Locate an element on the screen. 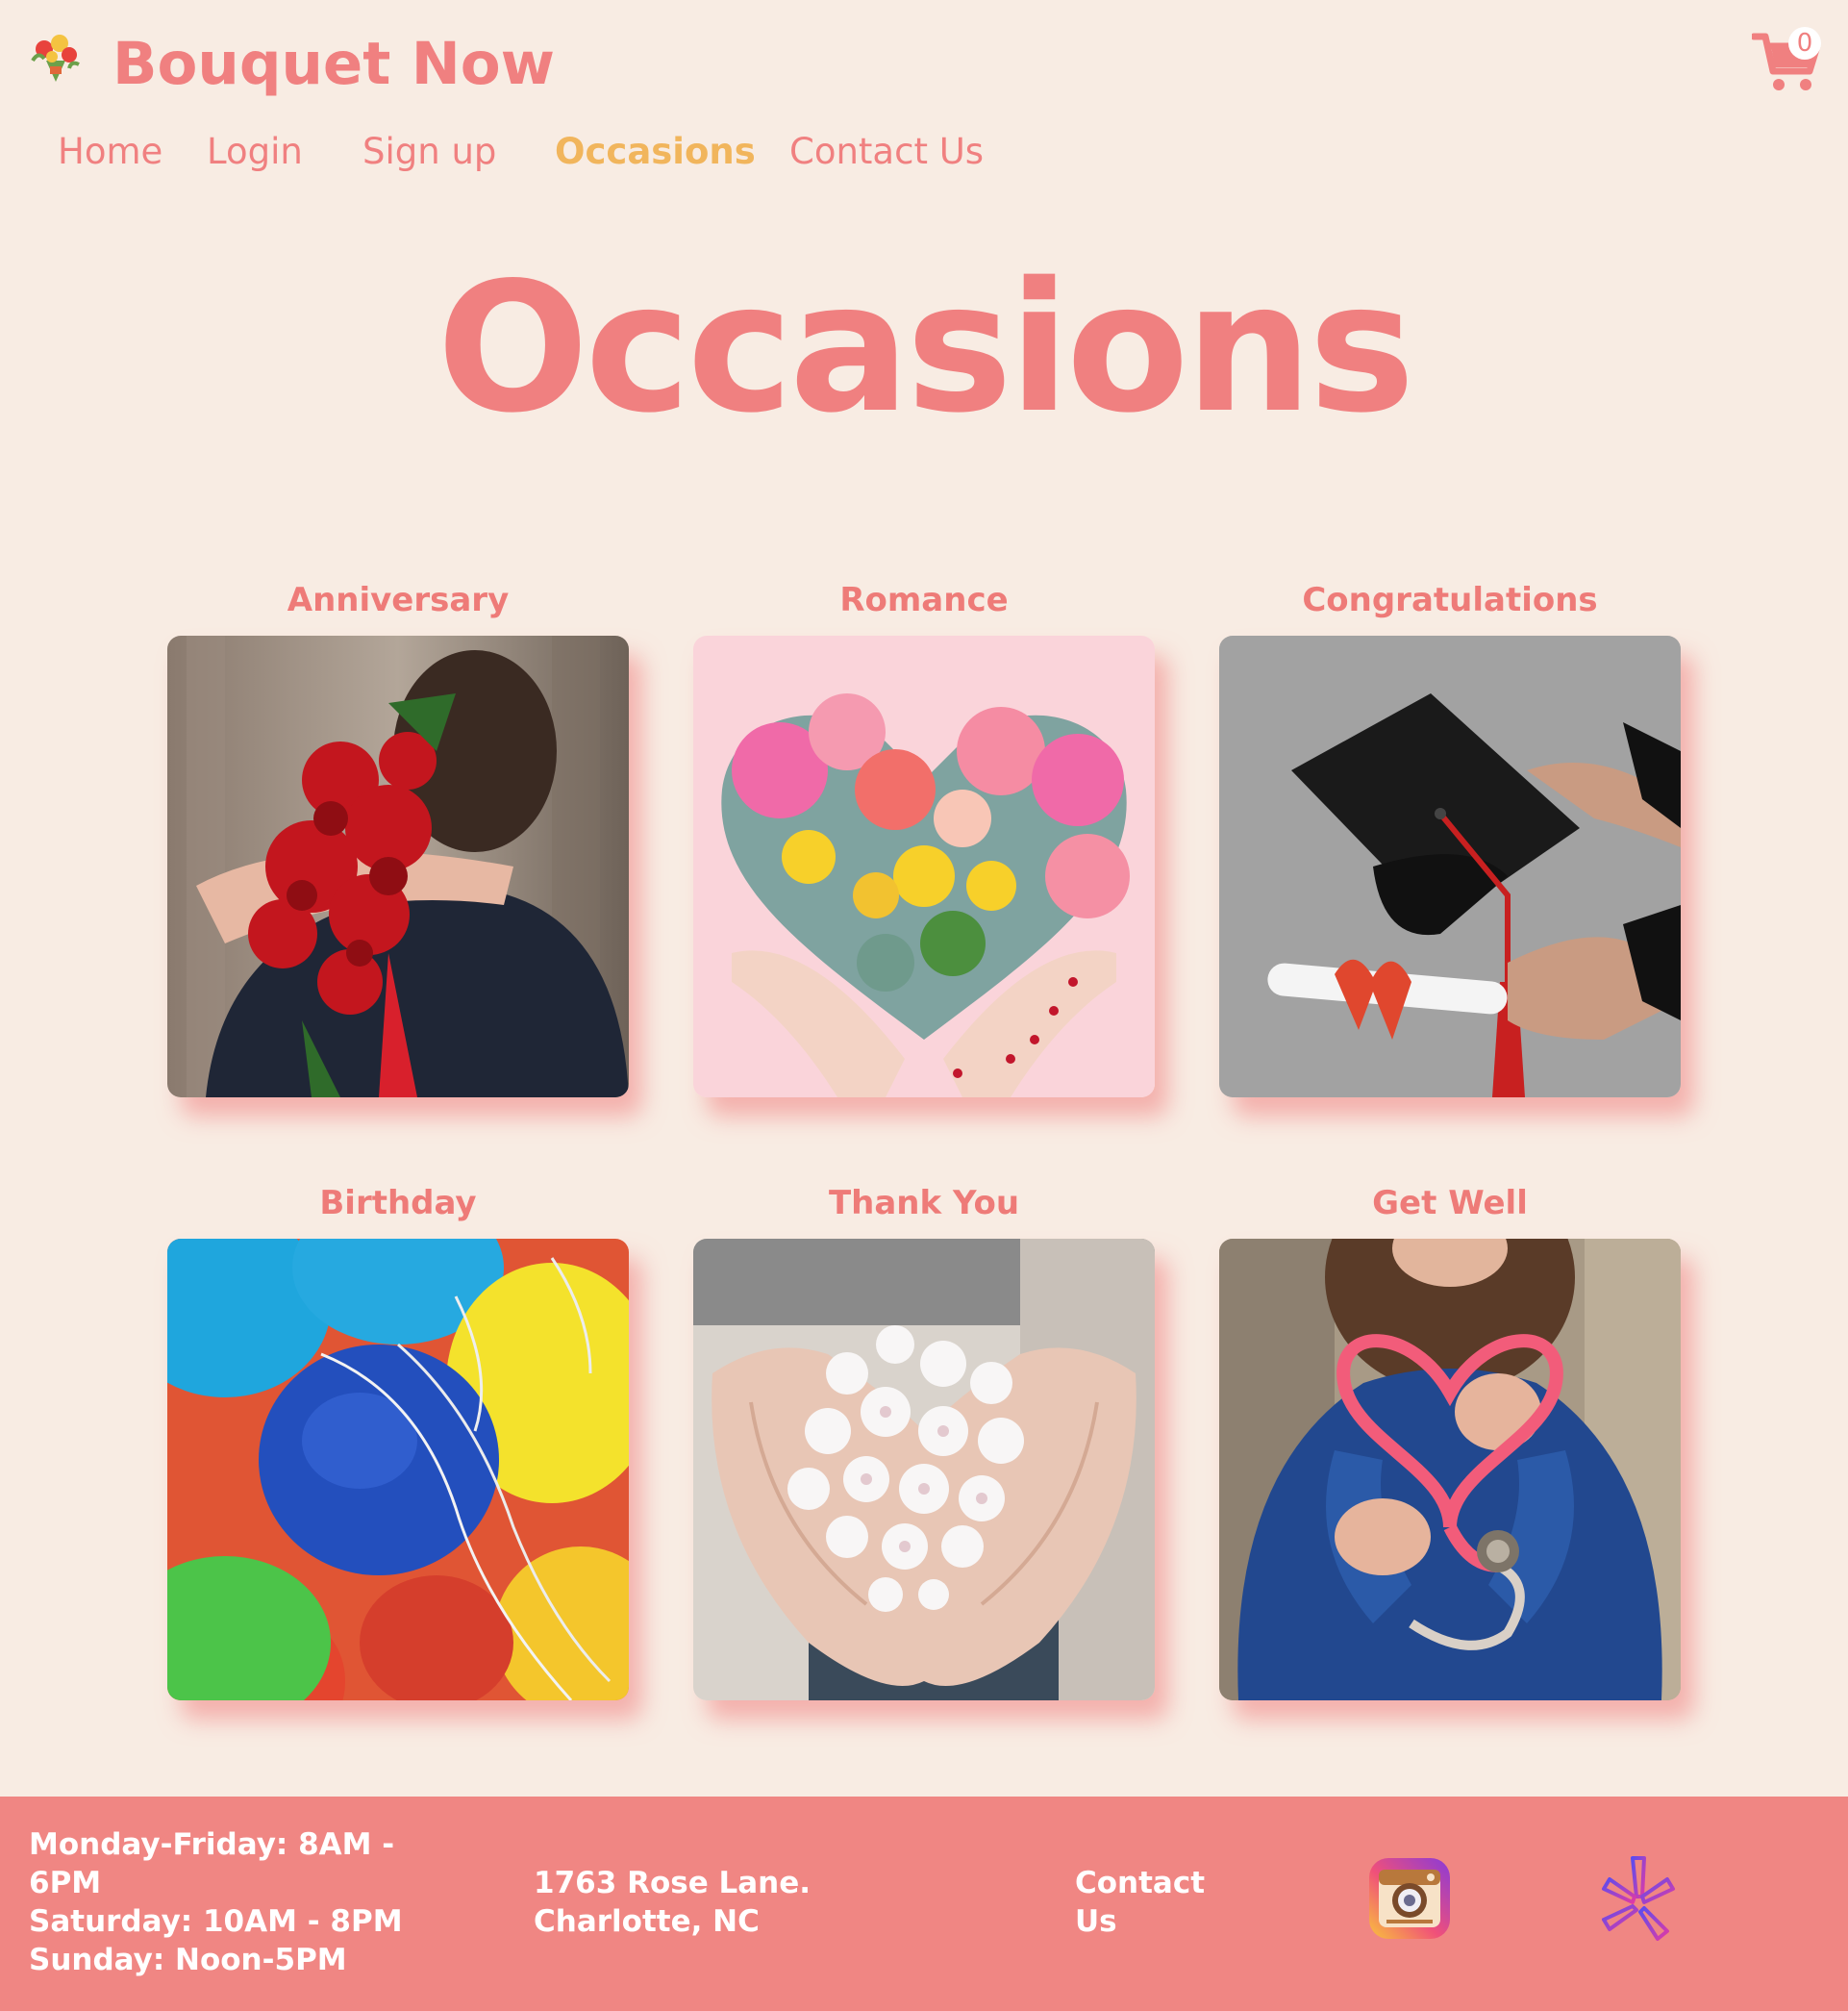  romance-image is located at coordinates (924, 866).